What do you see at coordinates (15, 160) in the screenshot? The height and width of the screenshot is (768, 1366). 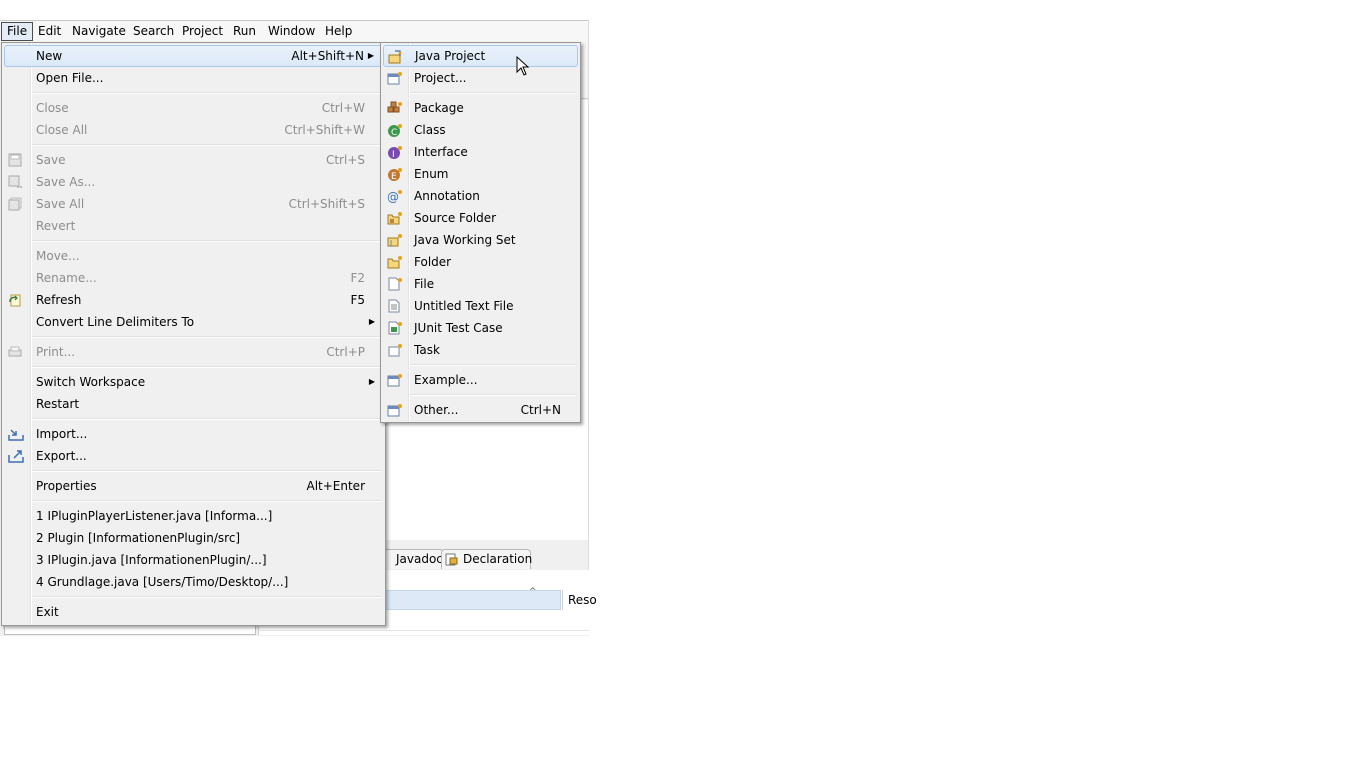 I see `save-icon` at bounding box center [15, 160].